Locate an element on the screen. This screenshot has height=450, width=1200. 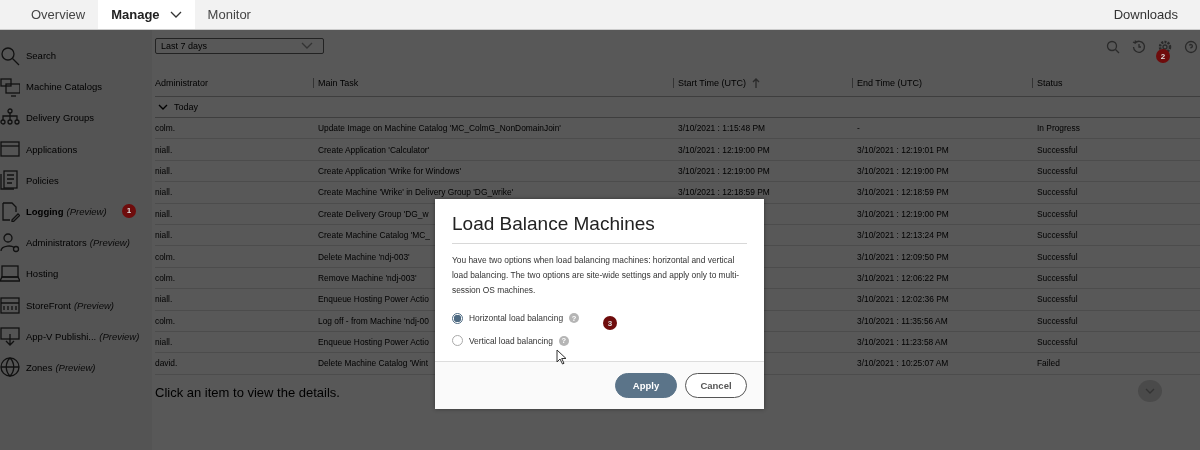
table-cell: In Progress is located at coordinates (1058, 128).